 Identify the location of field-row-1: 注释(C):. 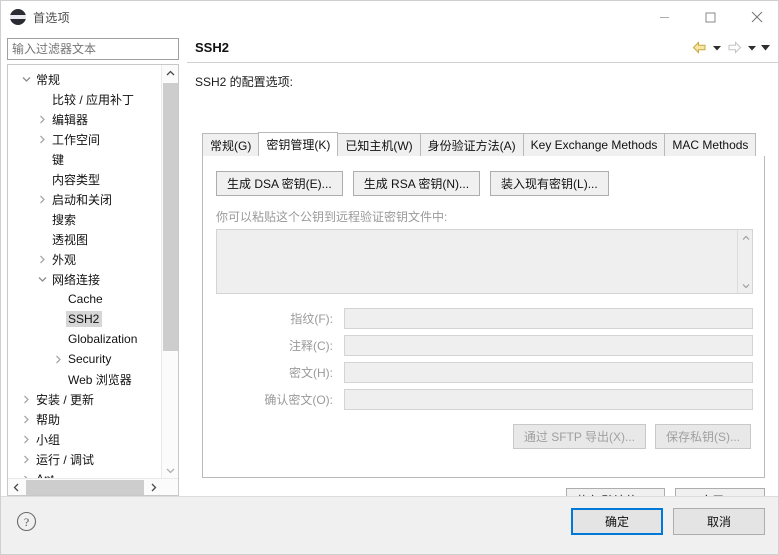
(484, 345).